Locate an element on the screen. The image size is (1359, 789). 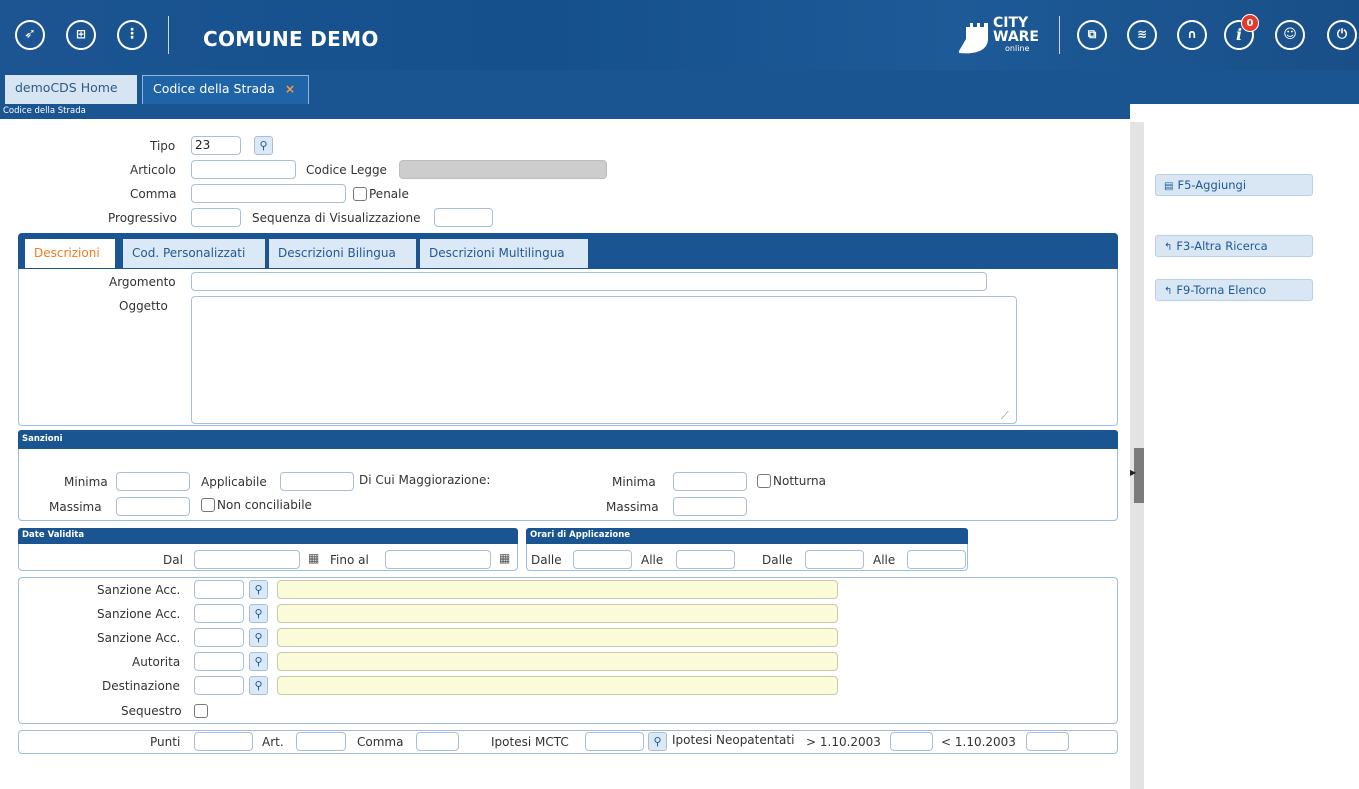
tab-bar: demoCDS Home Codice della Strada × is located at coordinates (679, 87).